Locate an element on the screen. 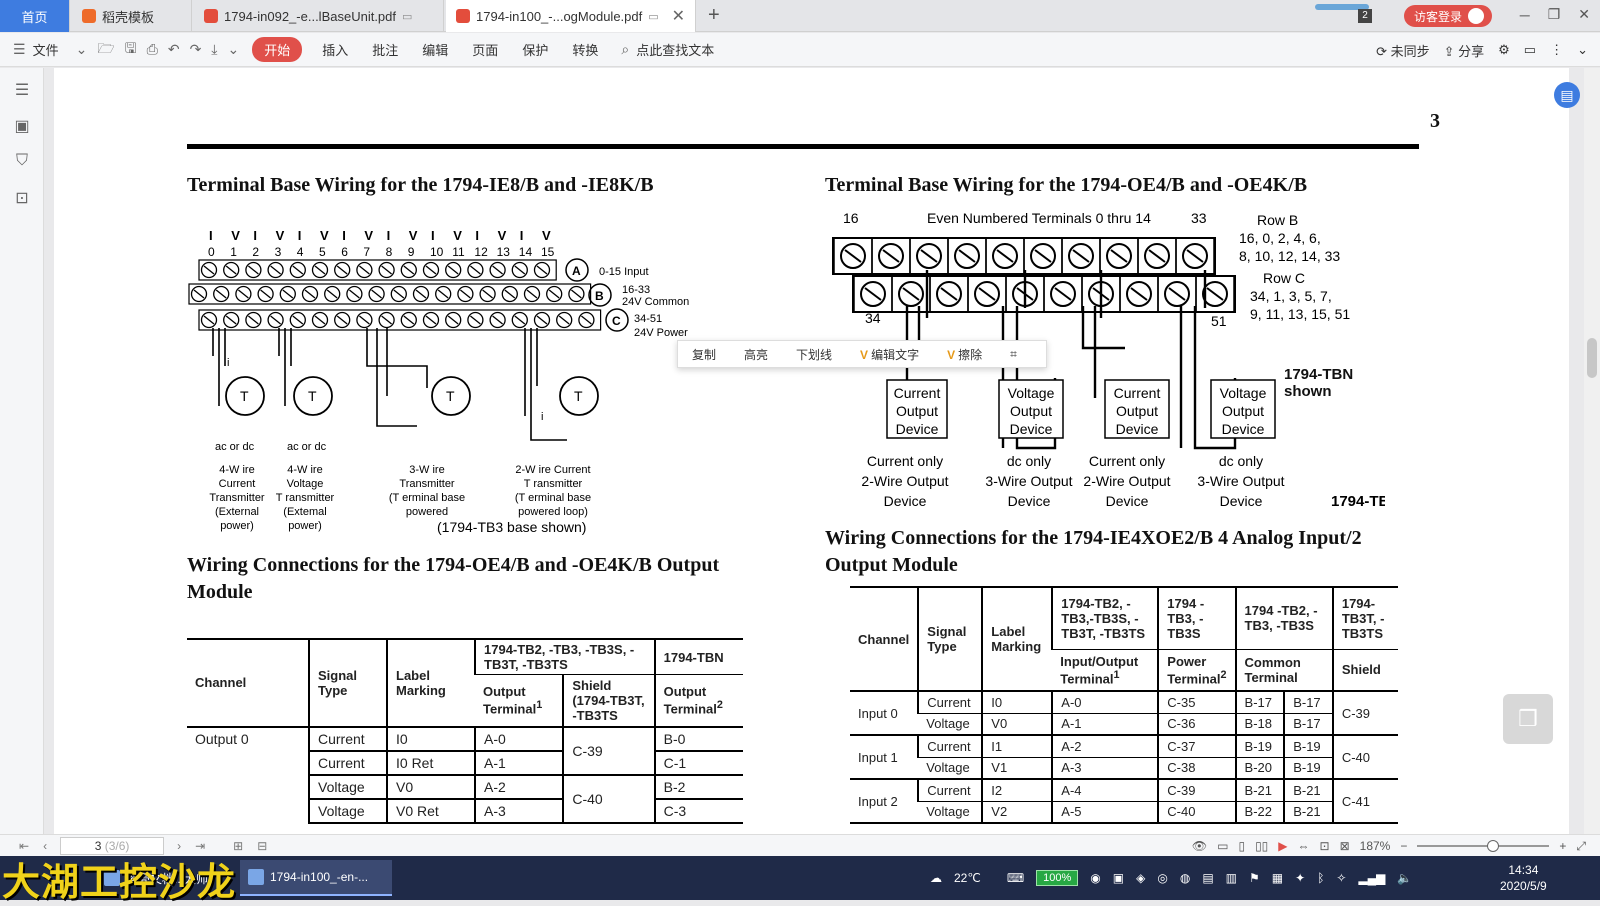  oe4-row-c-2: 9, 11, 13, 15, 51 is located at coordinates (1300, 314).